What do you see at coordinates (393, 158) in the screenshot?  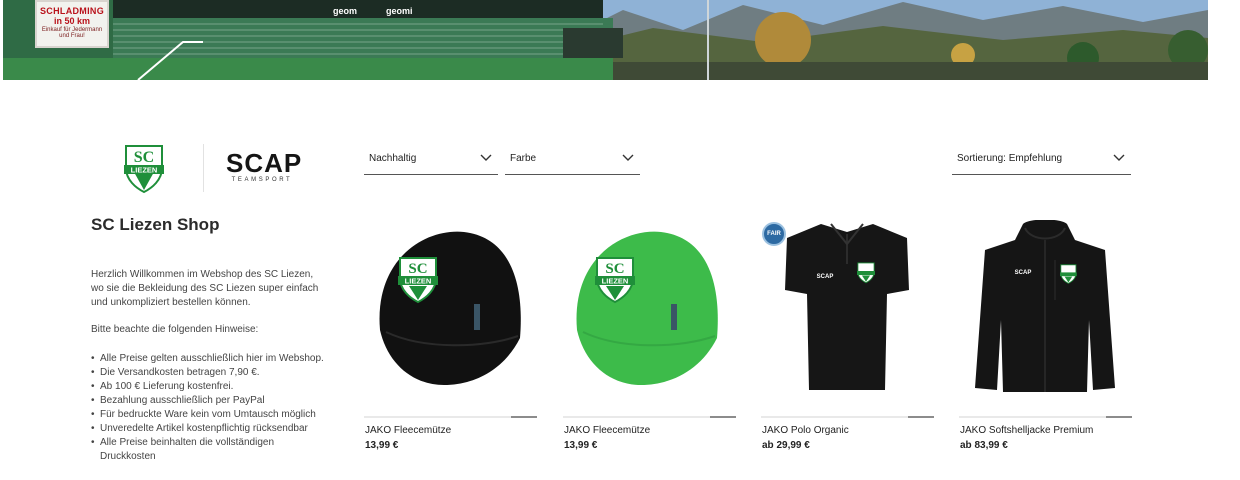 I see `filter-sustainable-label: Nachhaltig` at bounding box center [393, 158].